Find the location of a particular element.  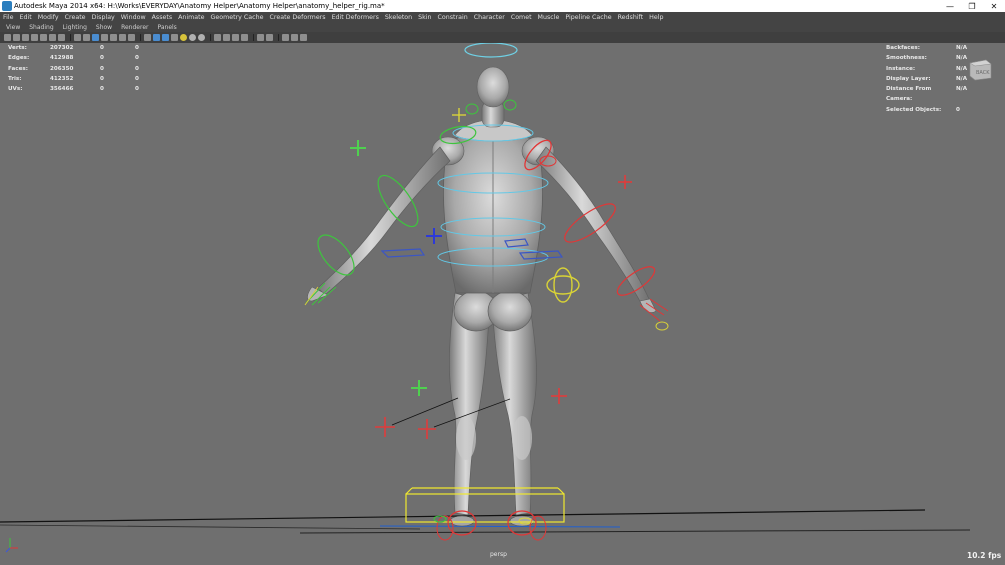

hud-label: UVs: is located at coordinates (15, 89).